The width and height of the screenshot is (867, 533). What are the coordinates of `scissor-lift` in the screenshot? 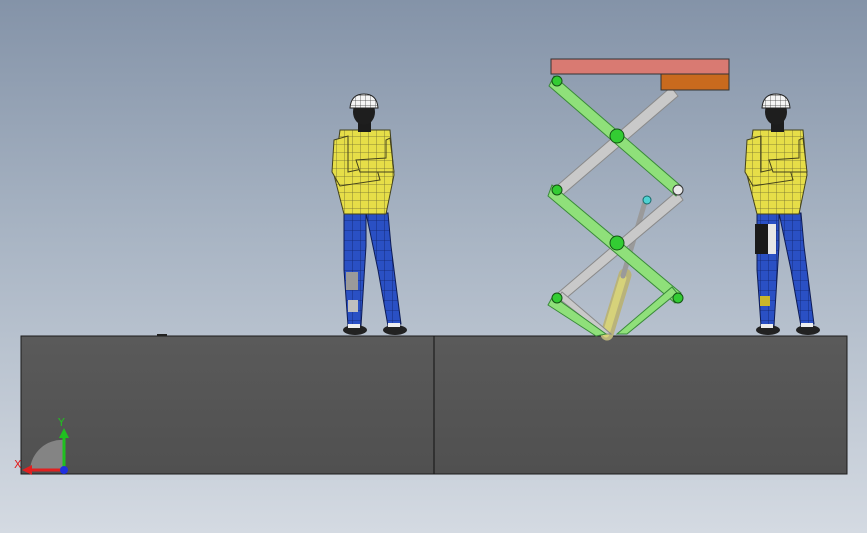 It's located at (638, 199).